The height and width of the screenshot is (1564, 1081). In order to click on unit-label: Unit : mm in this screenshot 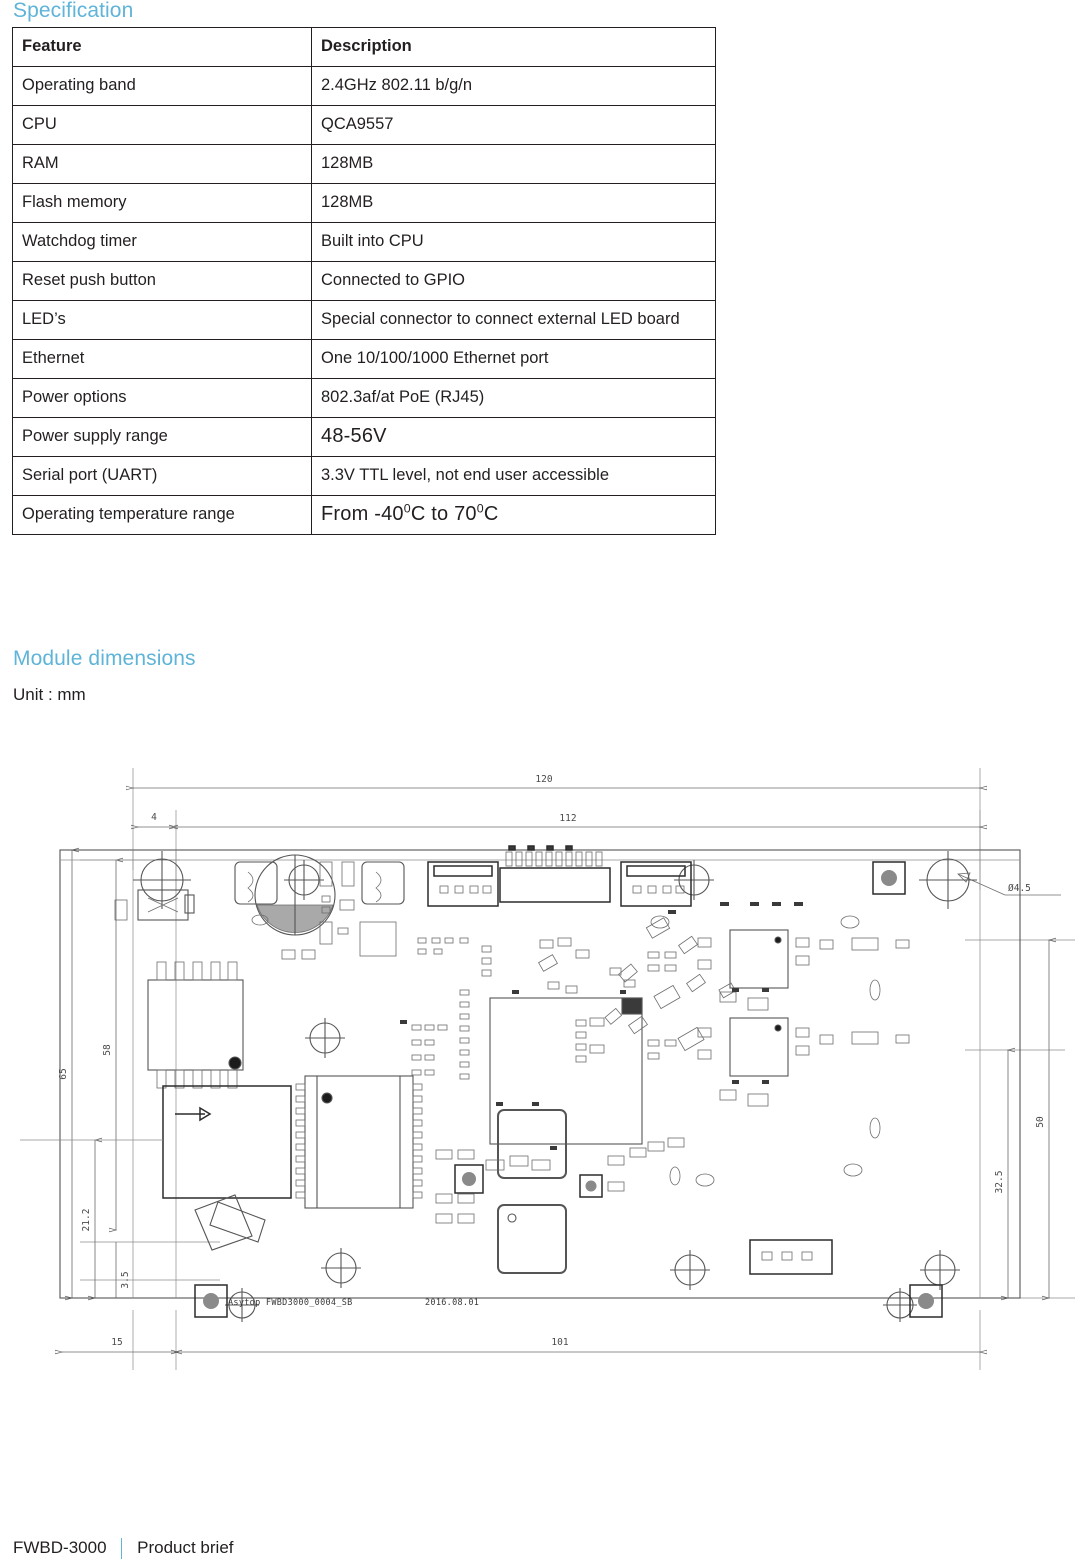, I will do `click(49, 694)`.